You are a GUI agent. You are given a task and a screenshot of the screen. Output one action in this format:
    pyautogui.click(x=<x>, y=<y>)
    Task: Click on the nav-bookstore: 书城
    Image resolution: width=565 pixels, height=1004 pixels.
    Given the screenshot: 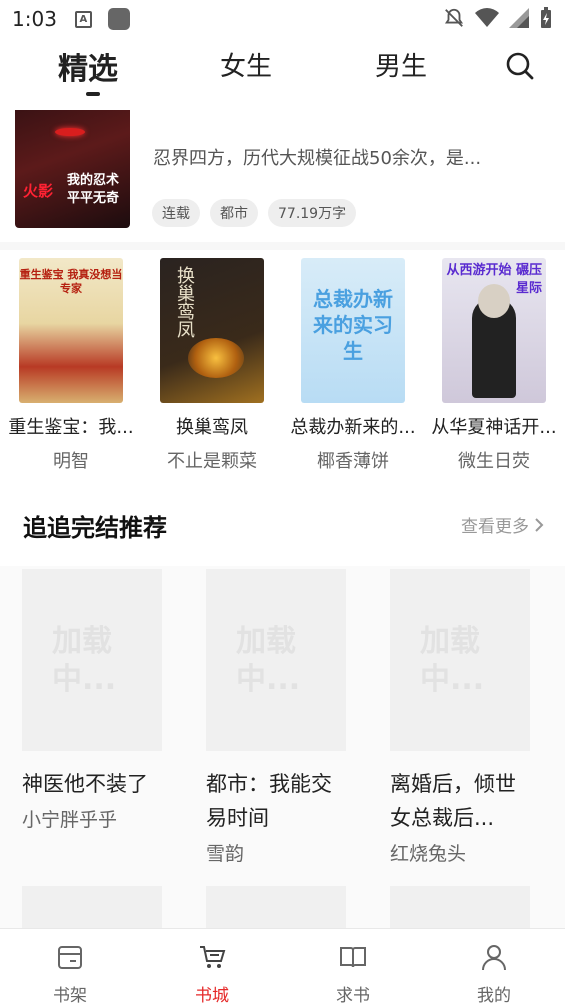 What is the action you would take?
    pyautogui.click(x=212, y=973)
    